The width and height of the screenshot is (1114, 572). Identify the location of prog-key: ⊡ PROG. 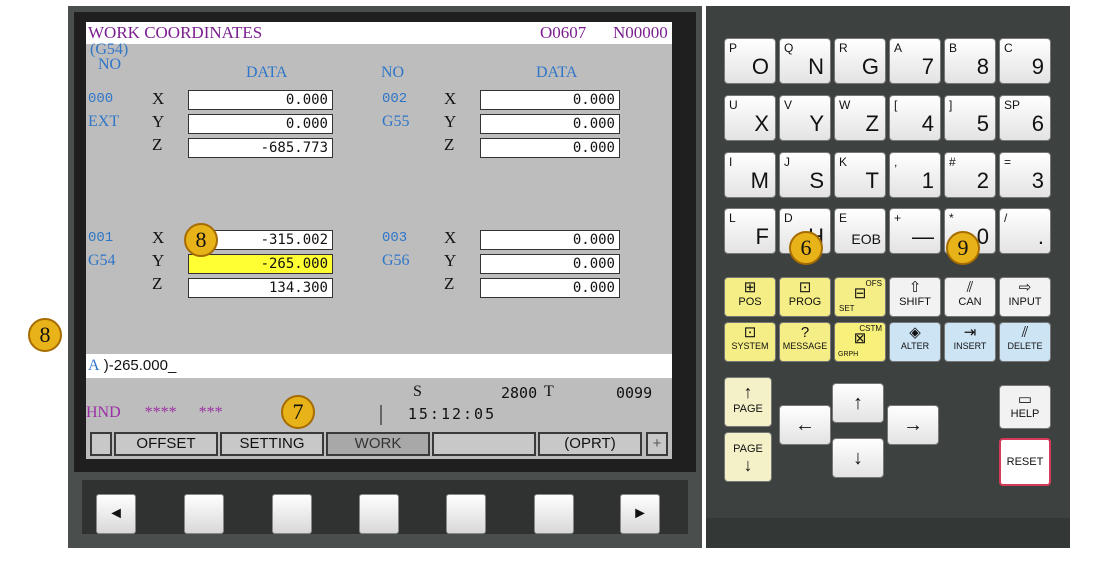
(805, 297).